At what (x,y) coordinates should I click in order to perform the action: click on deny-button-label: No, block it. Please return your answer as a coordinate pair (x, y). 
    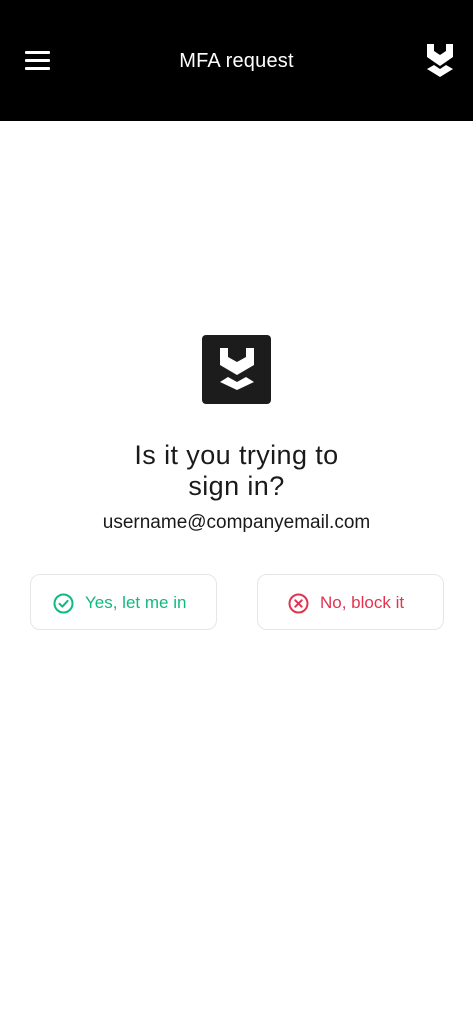
    Looking at the image, I should click on (362, 602).